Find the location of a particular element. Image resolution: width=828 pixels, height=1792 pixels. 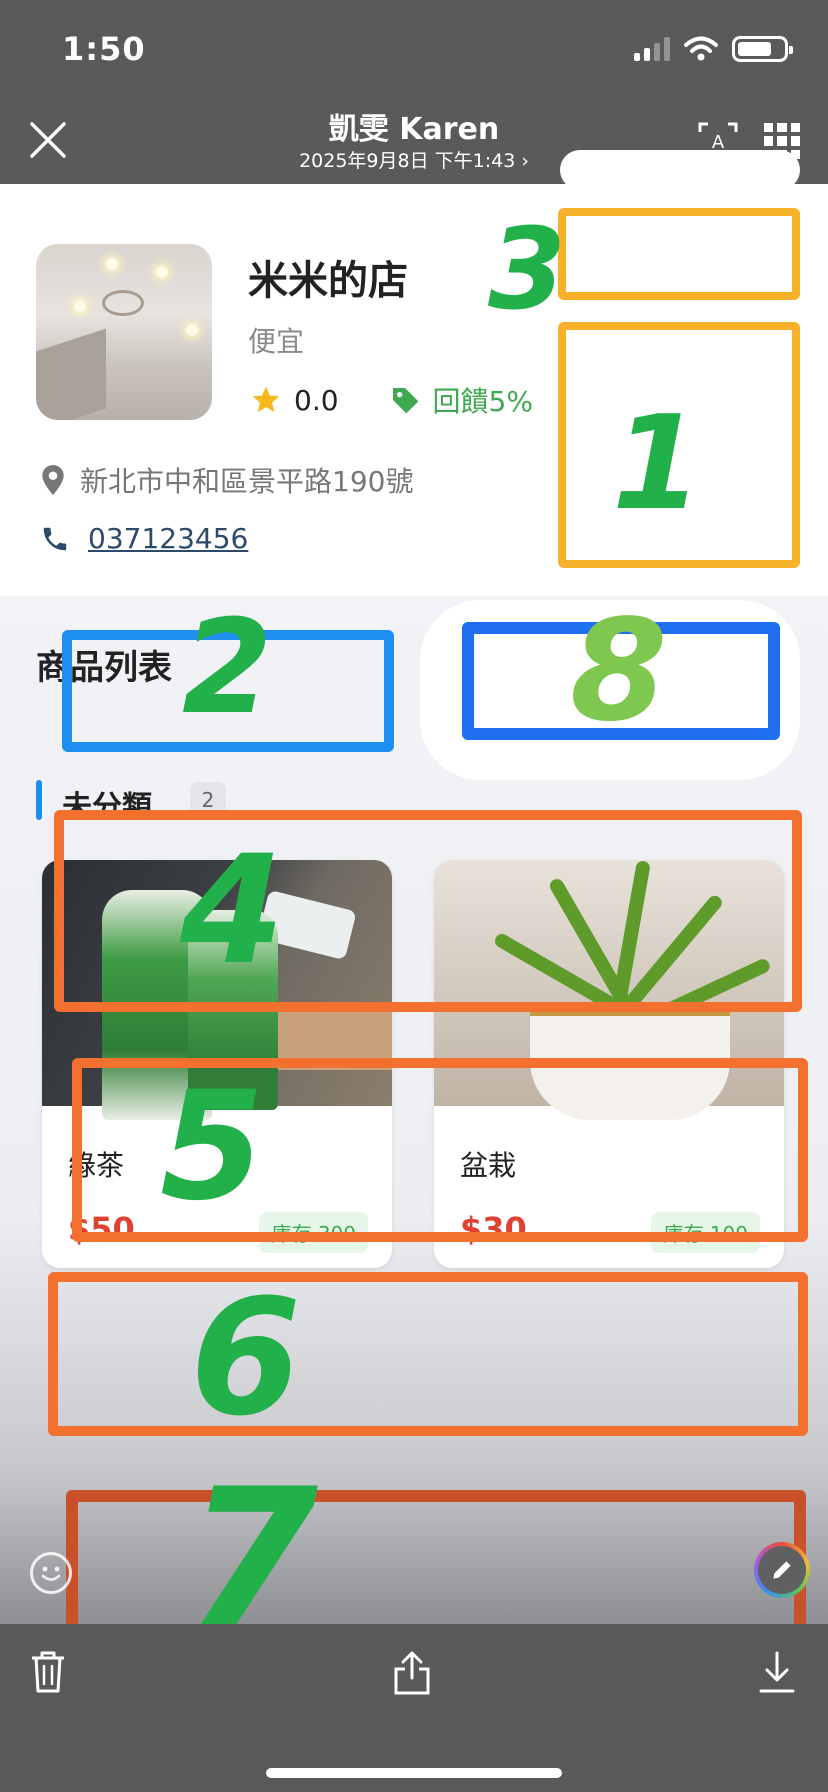

shop-phone-link: 037123456 is located at coordinates (168, 538).